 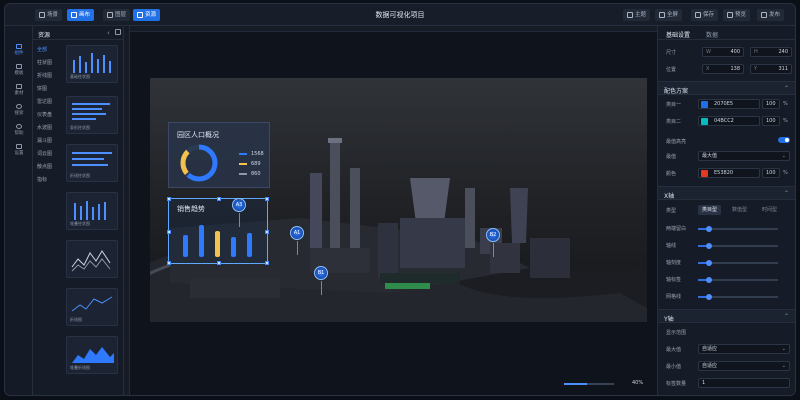 What do you see at coordinates (80, 367) in the screenshot?
I see `thumb-caption: 堆叠折线图` at bounding box center [80, 367].